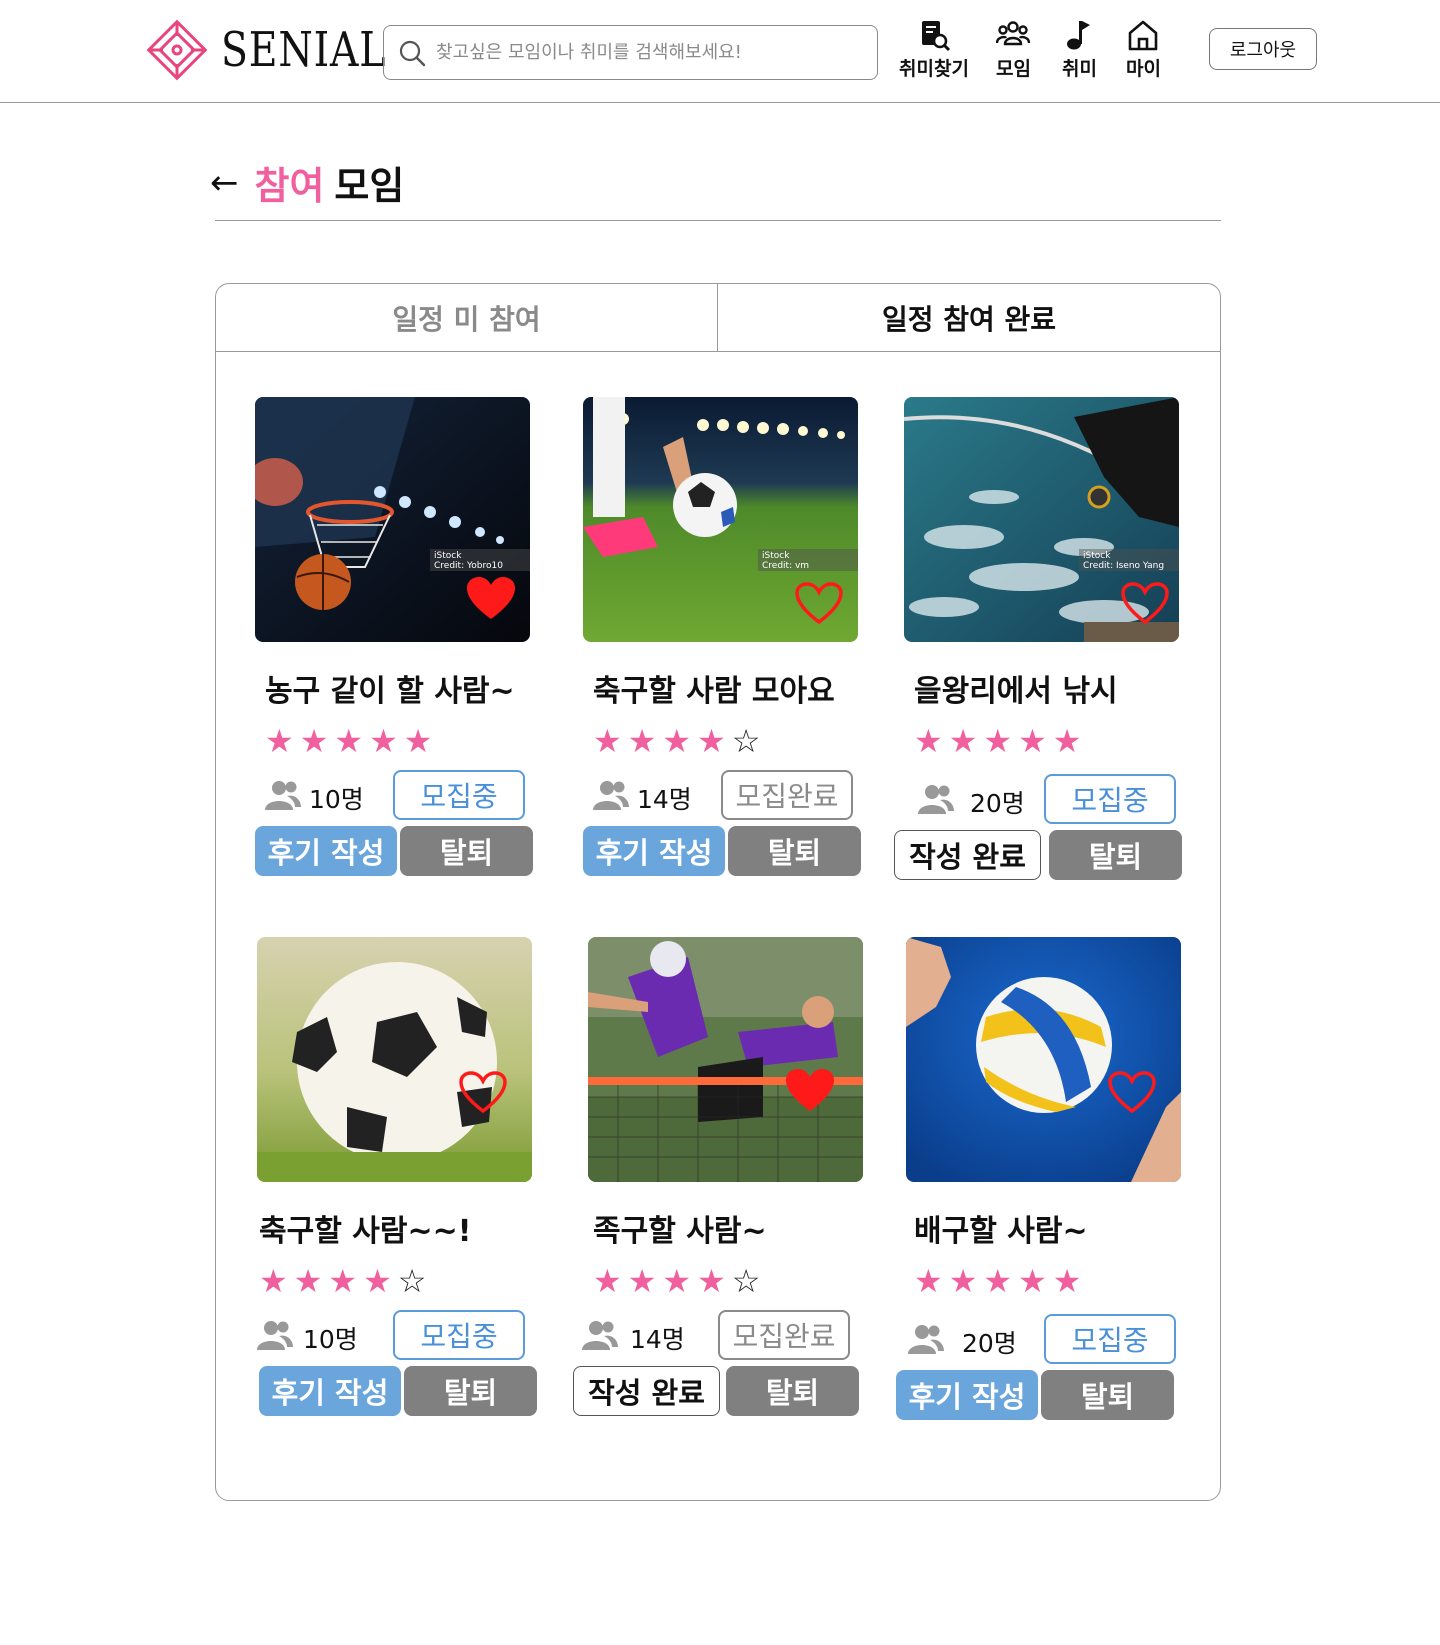 Image resolution: width=1440 pixels, height=1645 pixels. I want to click on brand-logo: SENIAL, so click(282, 50).